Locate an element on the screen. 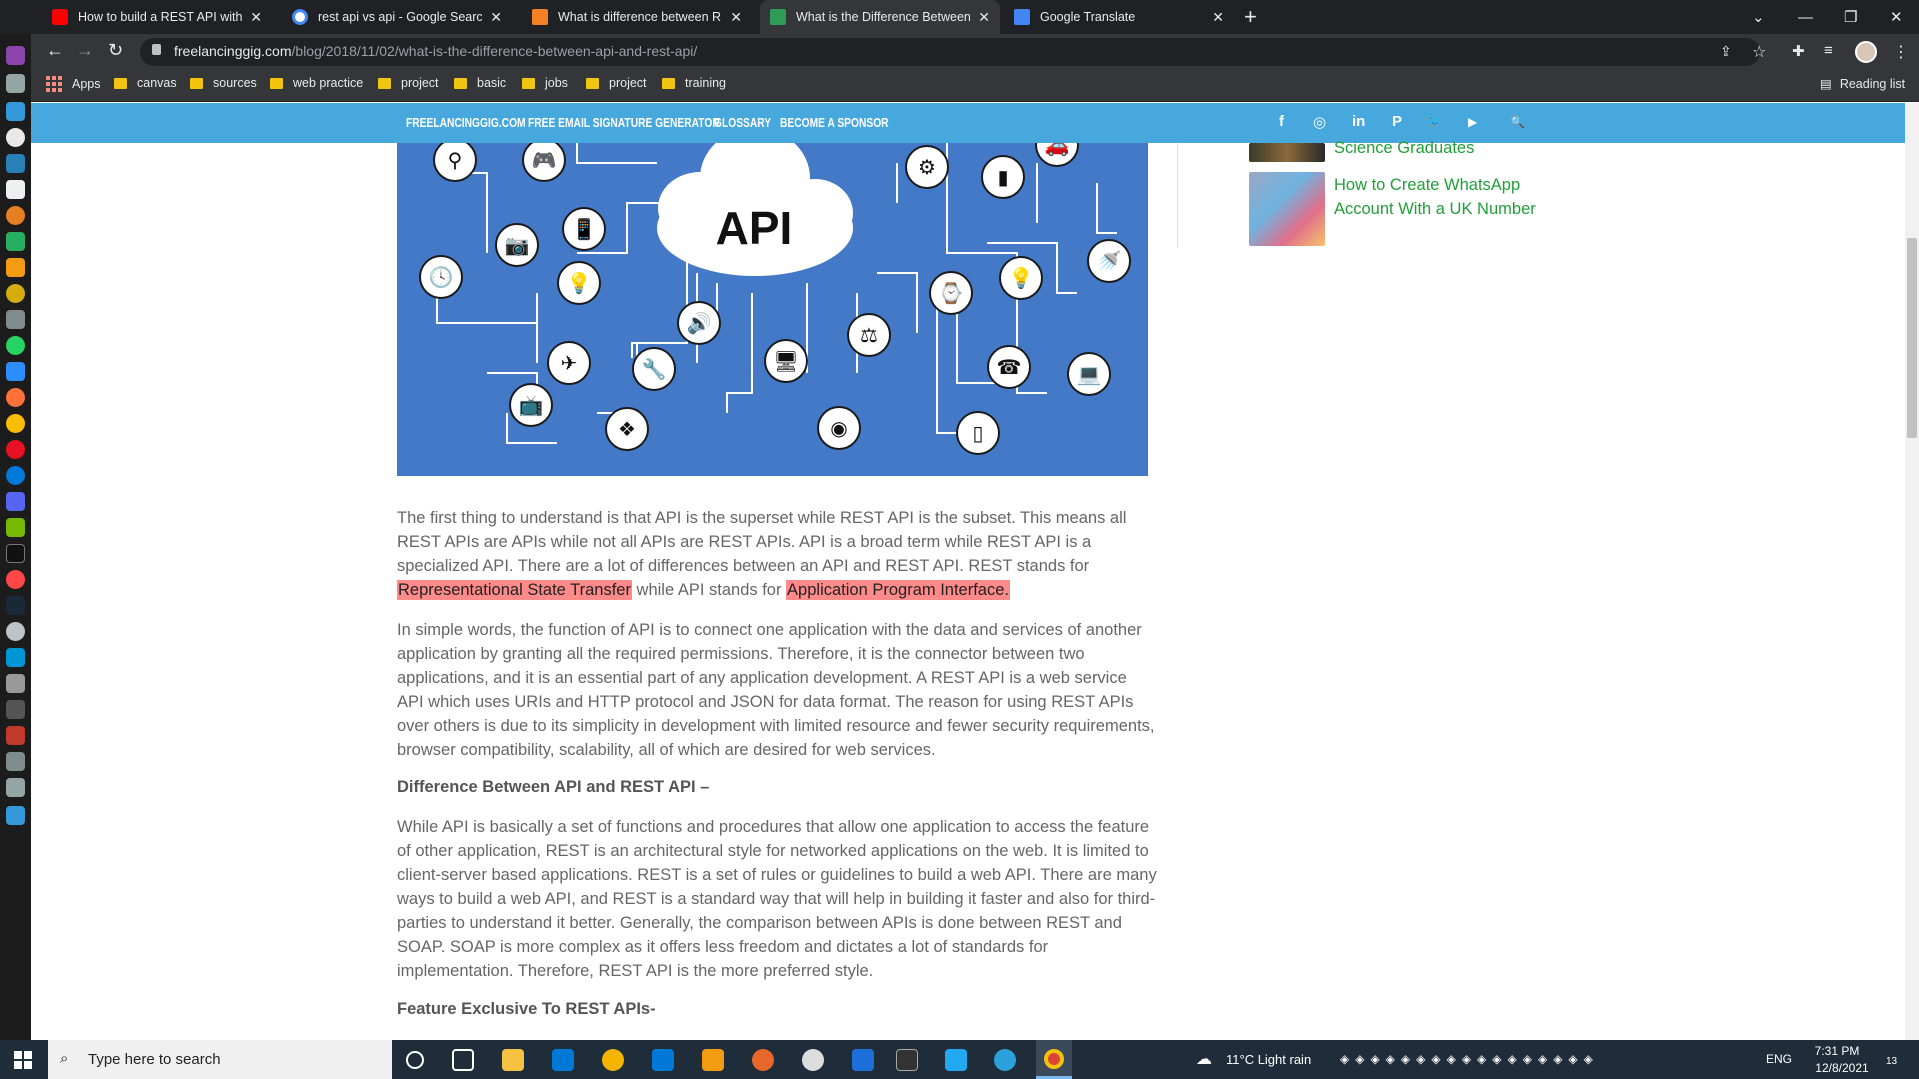 The height and width of the screenshot is (1079, 1919). linkedin-icon: in is located at coordinates (1358, 121).